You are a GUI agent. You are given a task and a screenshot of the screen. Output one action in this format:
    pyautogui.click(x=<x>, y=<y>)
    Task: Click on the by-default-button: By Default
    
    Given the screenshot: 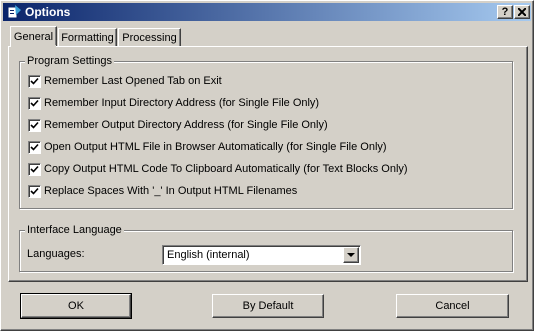 What is the action you would take?
    pyautogui.click(x=268, y=306)
    